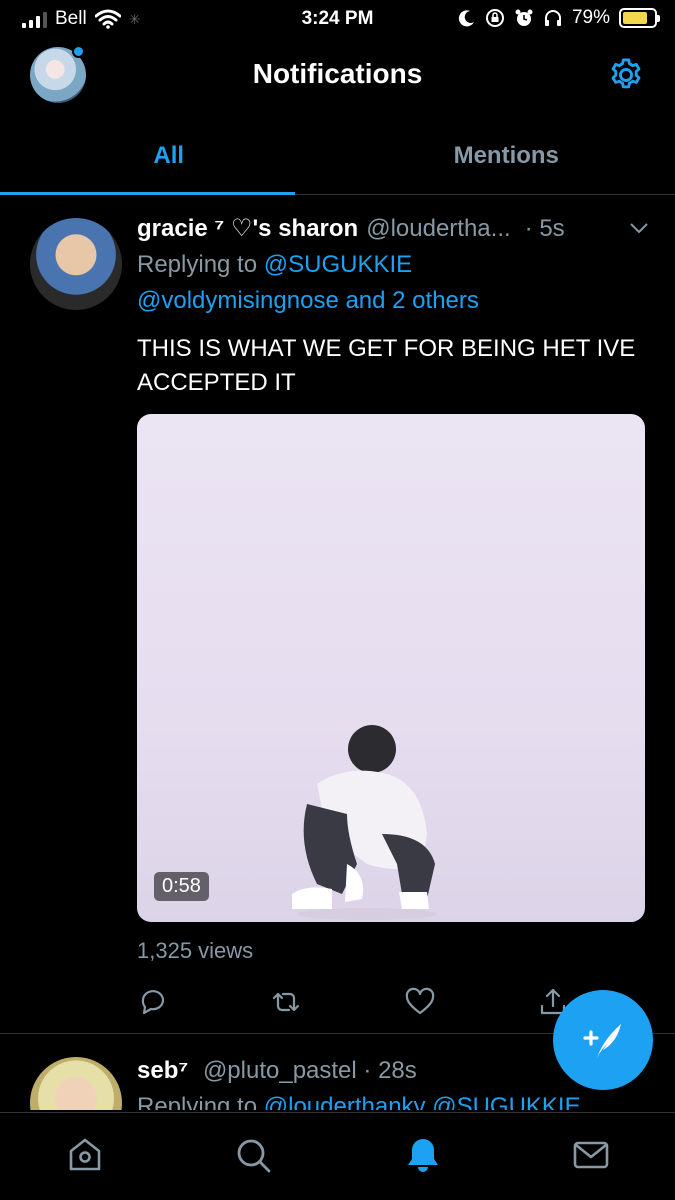 Image resolution: width=675 pixels, height=1200 pixels. Describe the element at coordinates (337, 1156) in the screenshot. I see `bottom-nav` at that location.